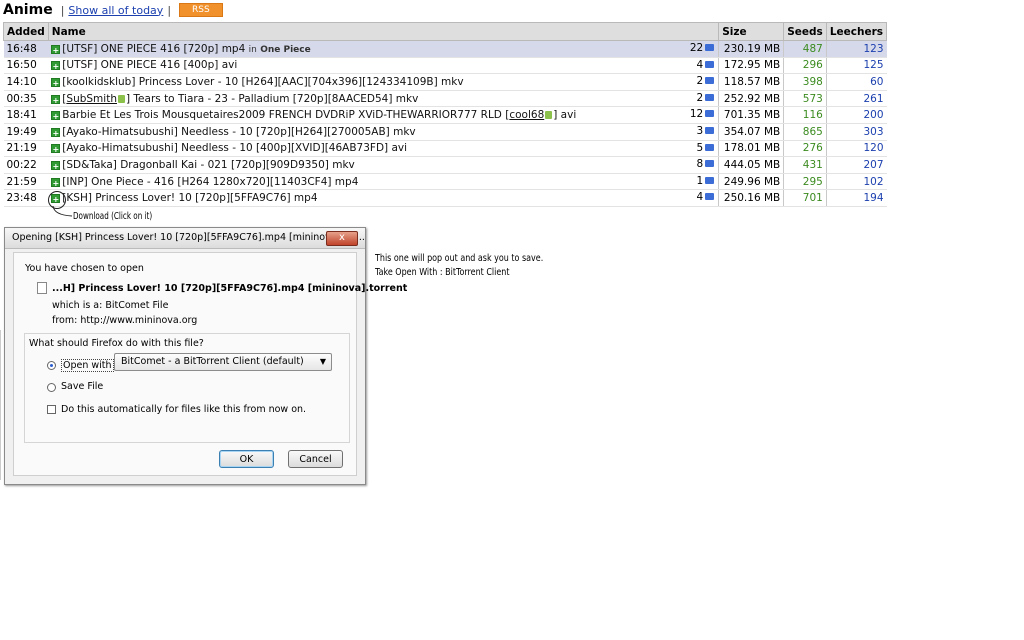 Image resolution: width=1024 pixels, height=640 pixels. I want to click on leechers-value: 102, so click(856, 182).